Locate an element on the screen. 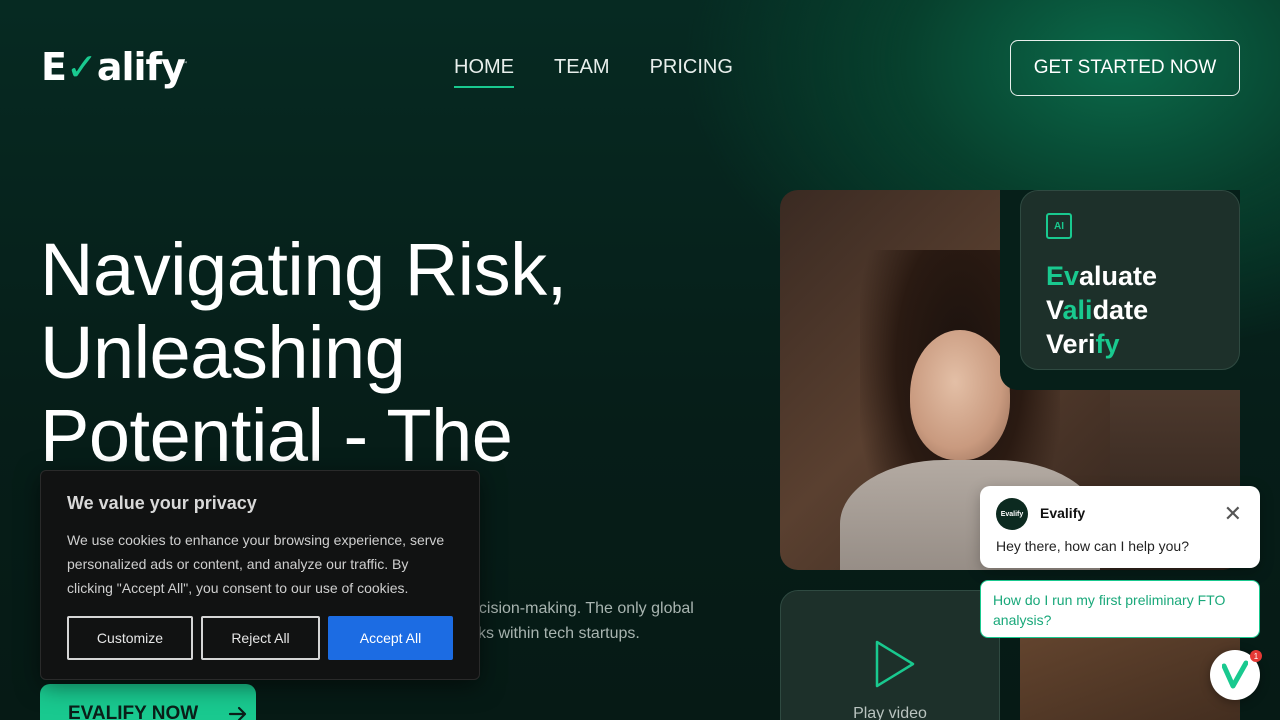  evaluate-line: Evaluate is located at coordinates (1102, 276).